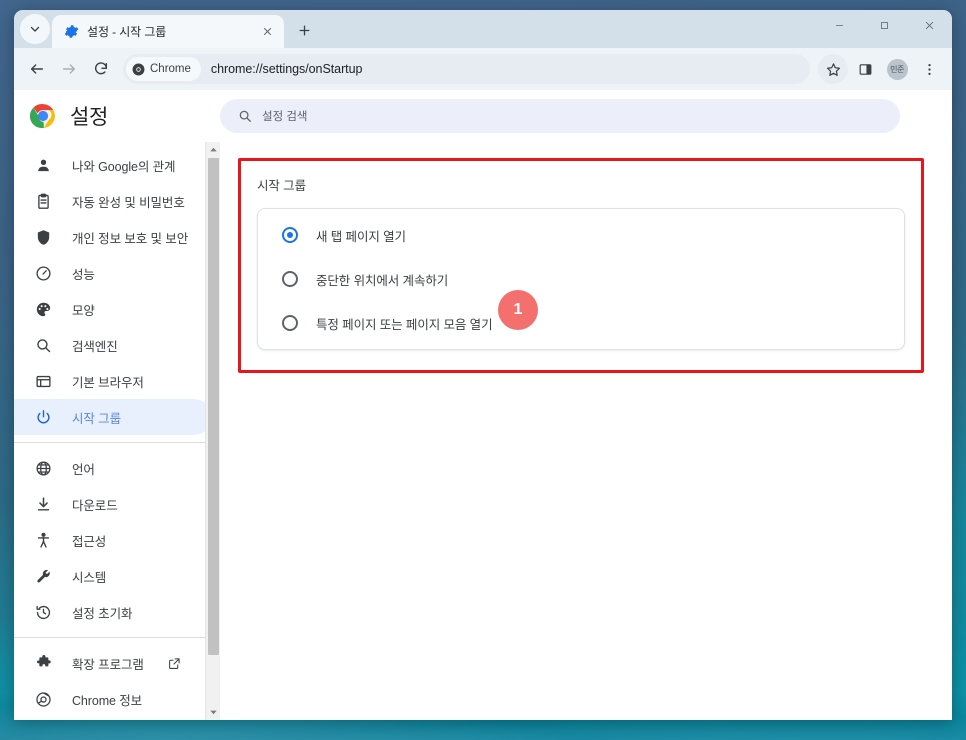  I want to click on tab-strip: 설정 - 시작 그룹, so click(483, 29).